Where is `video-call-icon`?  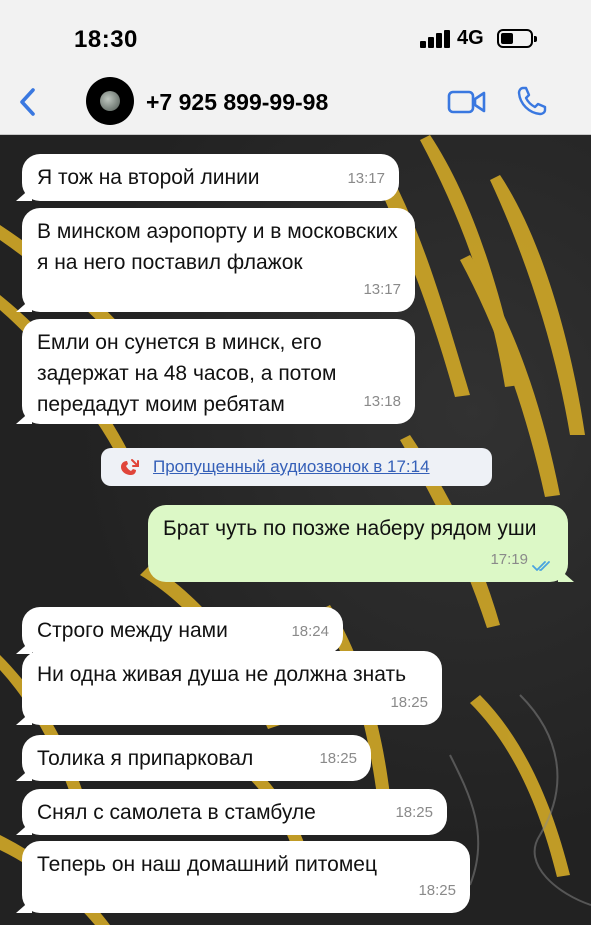 video-call-icon is located at coordinates (467, 102).